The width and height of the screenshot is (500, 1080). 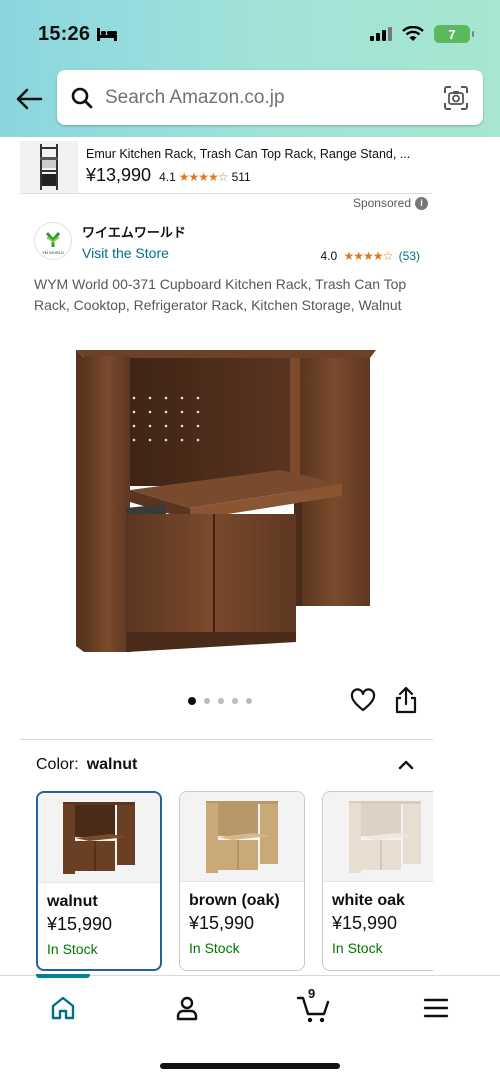 I want to click on color-option-name: white oak, so click(x=368, y=900).